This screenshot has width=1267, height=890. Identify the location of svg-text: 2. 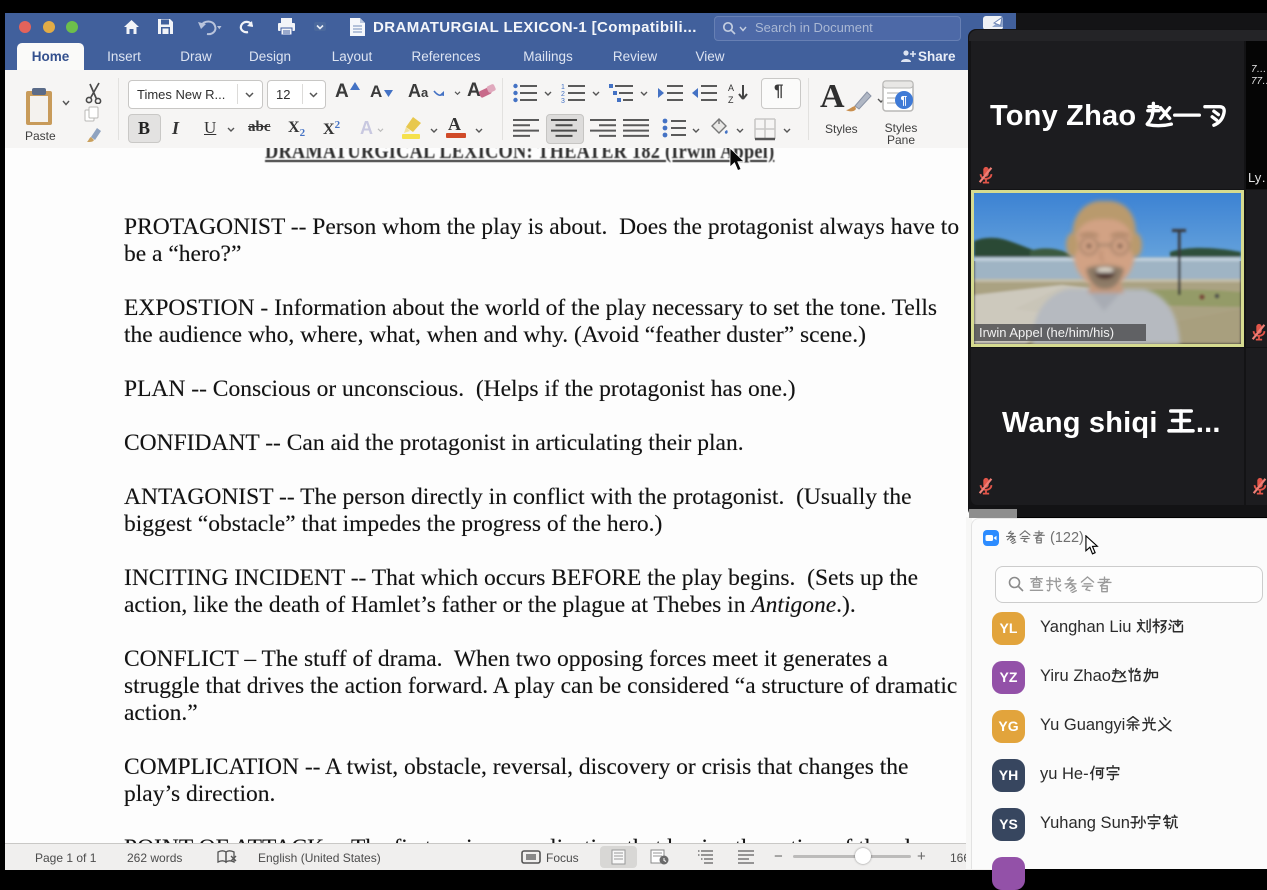
(563, 94).